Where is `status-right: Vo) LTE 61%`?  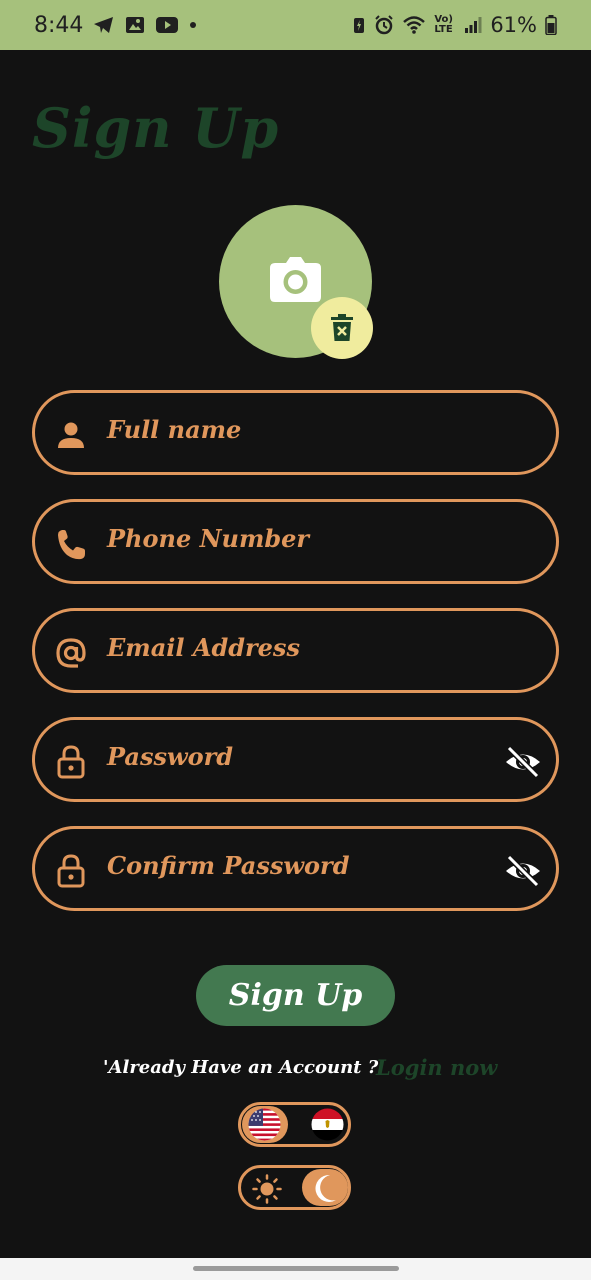 status-right: Vo) LTE 61% is located at coordinates (454, 25).